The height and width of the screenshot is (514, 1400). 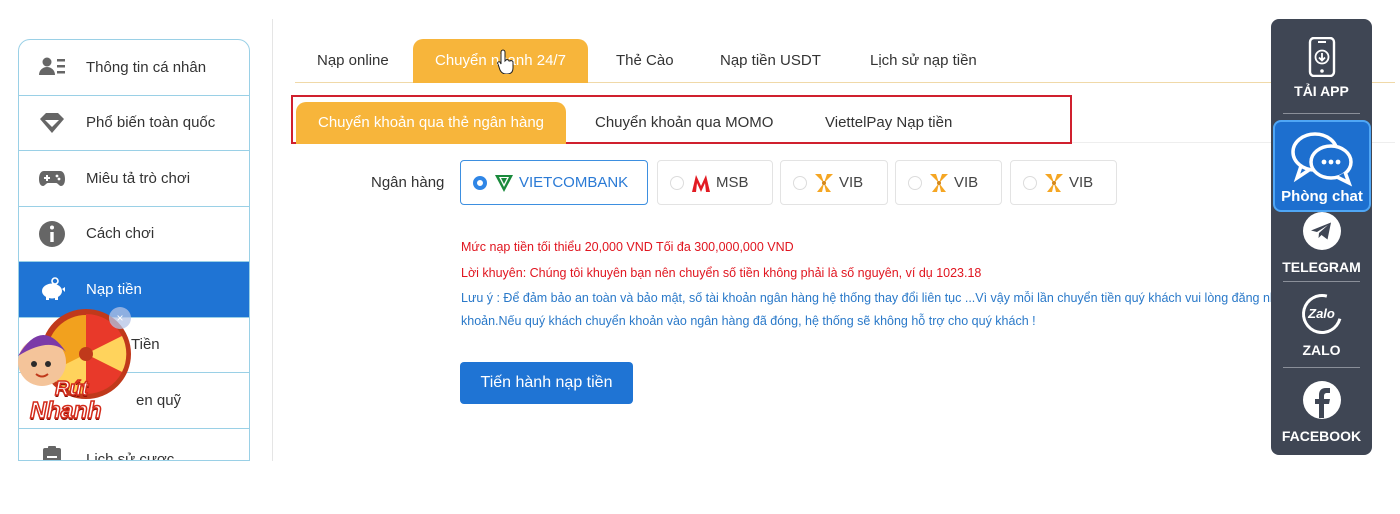 What do you see at coordinates (134, 445) in the screenshot?
I see `sidebar-item-bet-history: Lịch sử cược` at bounding box center [134, 445].